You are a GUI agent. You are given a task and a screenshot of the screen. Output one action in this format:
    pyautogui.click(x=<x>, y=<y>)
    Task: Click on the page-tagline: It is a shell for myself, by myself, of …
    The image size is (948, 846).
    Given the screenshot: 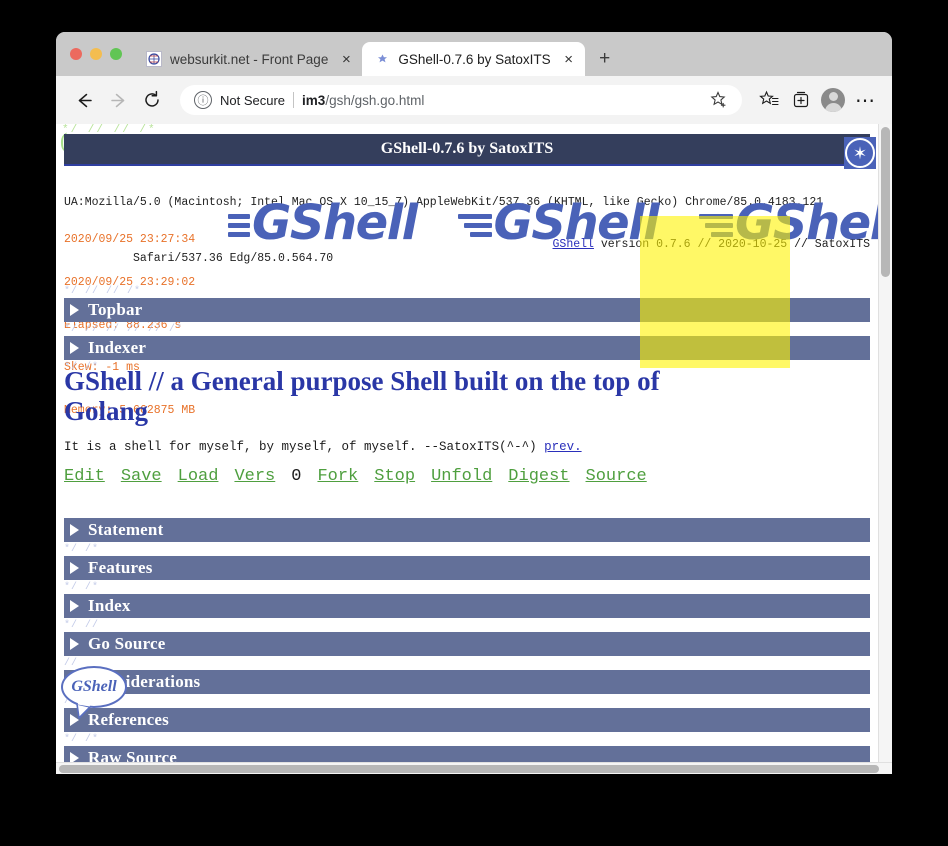 What is the action you would take?
    pyautogui.click(x=323, y=447)
    